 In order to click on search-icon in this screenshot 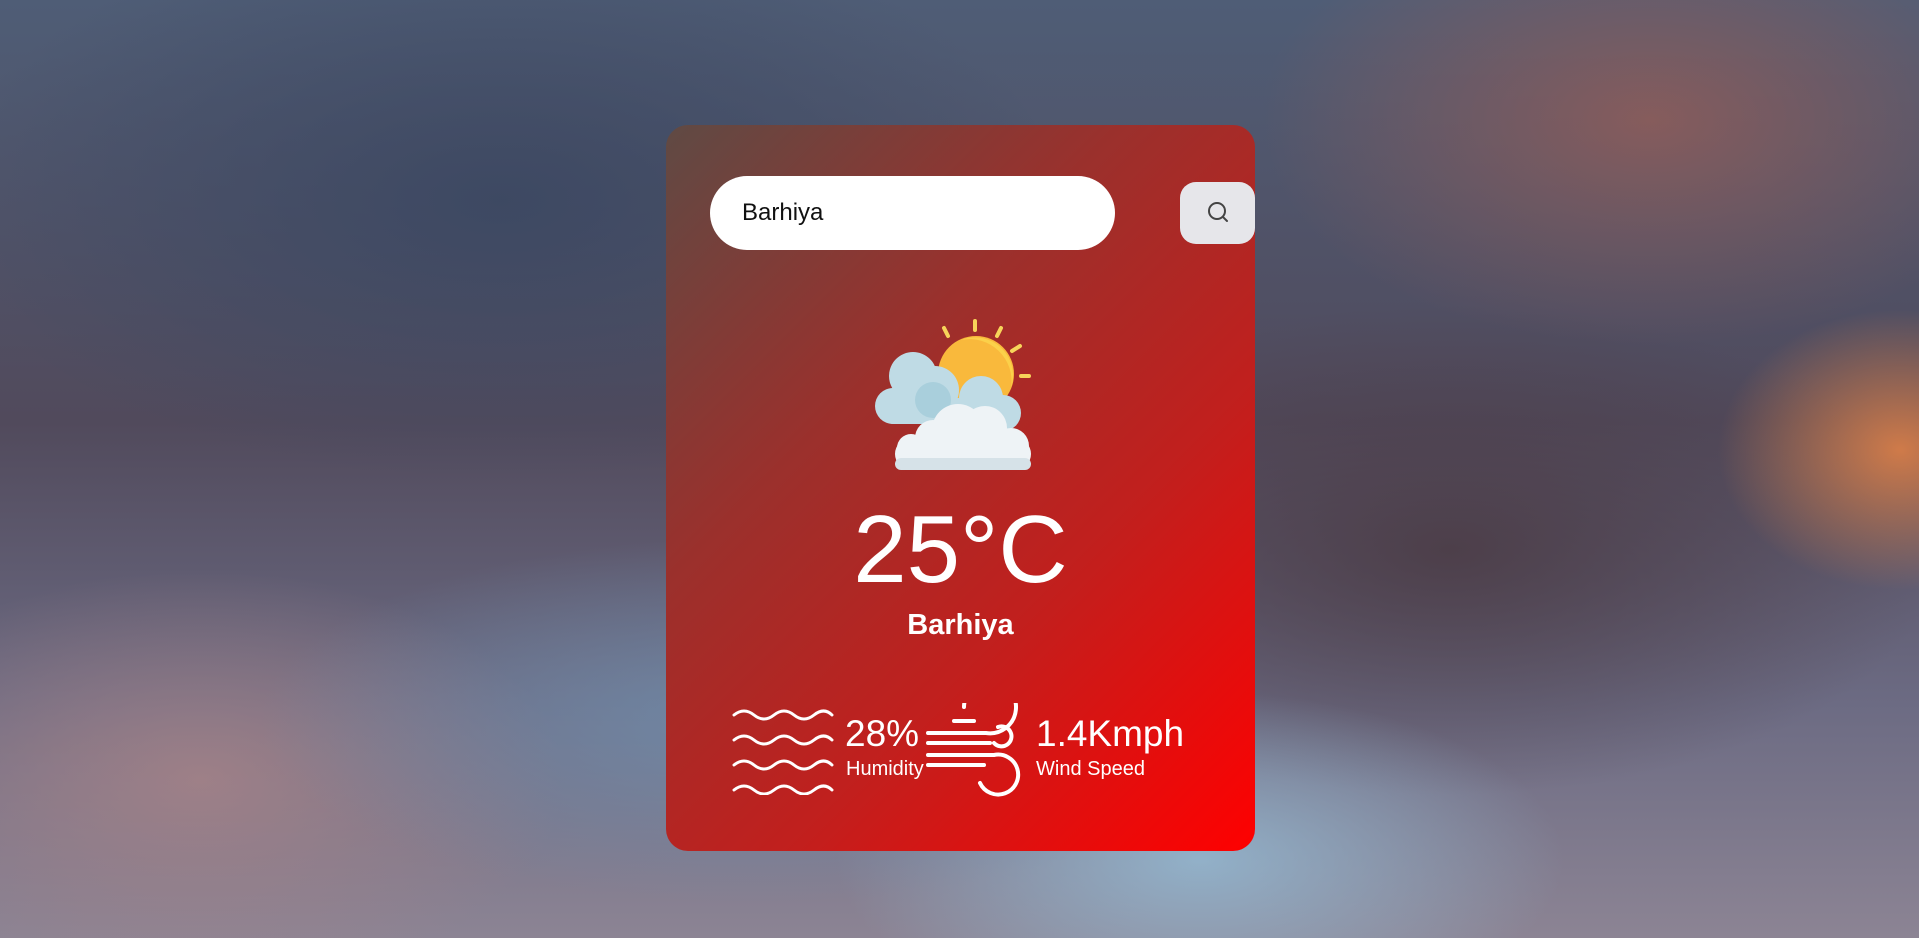, I will do `click(1217, 212)`.